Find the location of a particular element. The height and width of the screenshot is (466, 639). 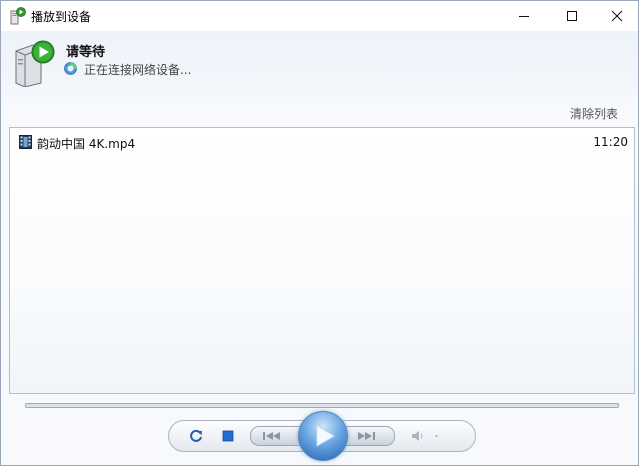

play-icon is located at coordinates (325, 436).